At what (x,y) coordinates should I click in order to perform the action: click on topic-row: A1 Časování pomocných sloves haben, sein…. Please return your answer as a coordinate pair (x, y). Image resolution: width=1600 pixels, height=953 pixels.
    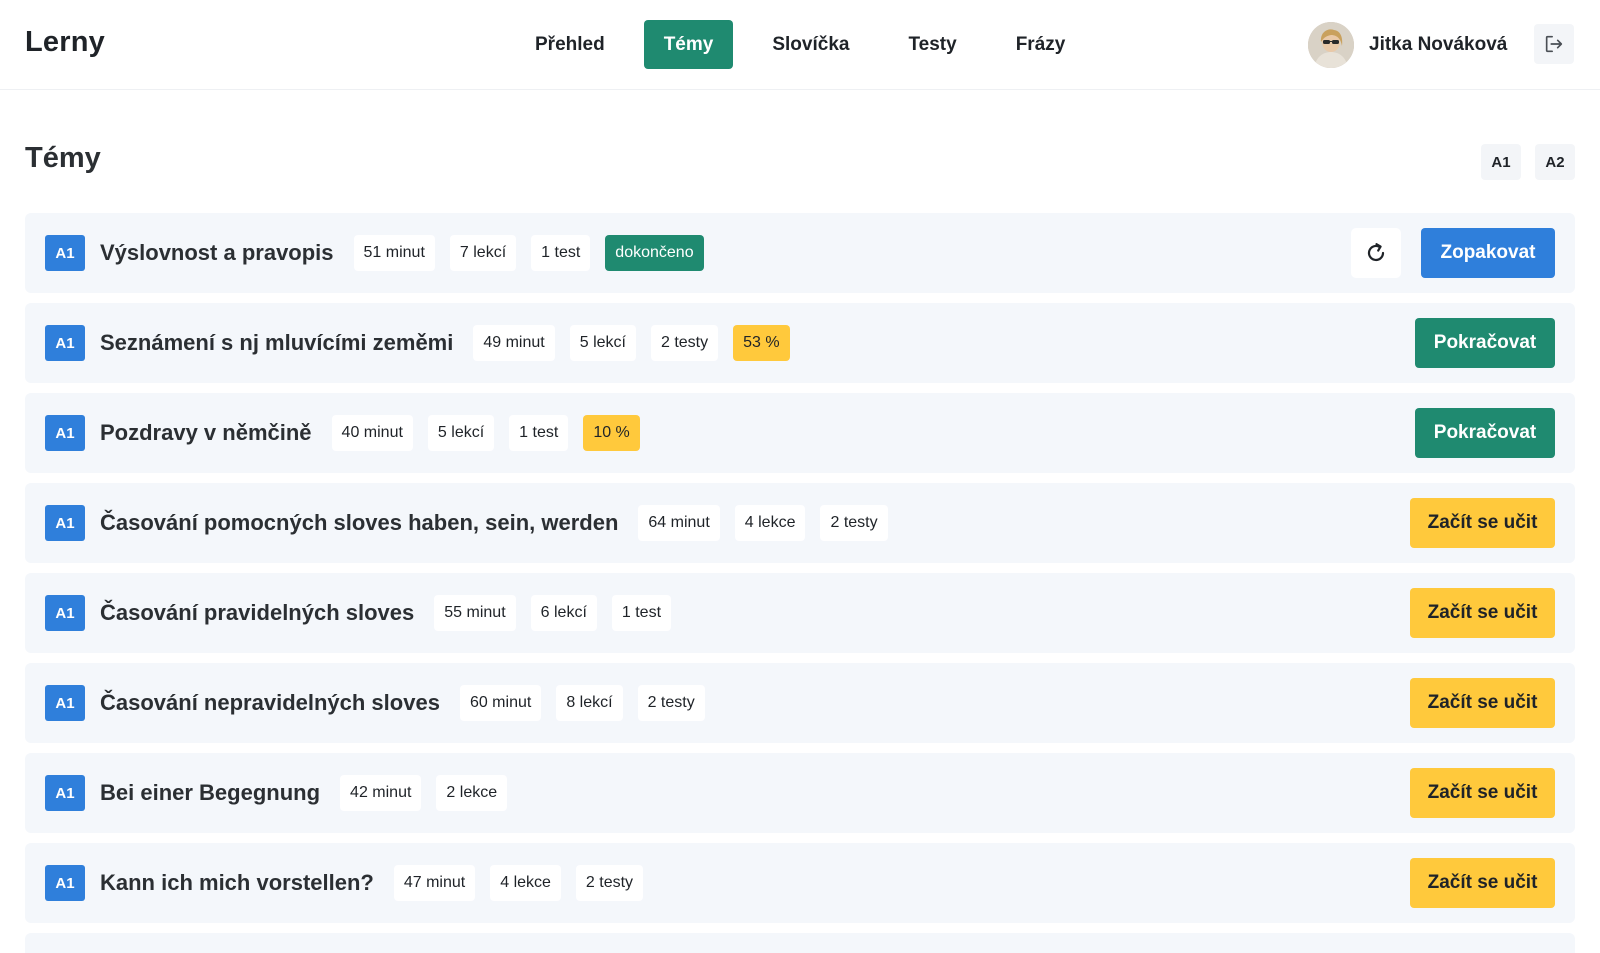
    Looking at the image, I should click on (800, 523).